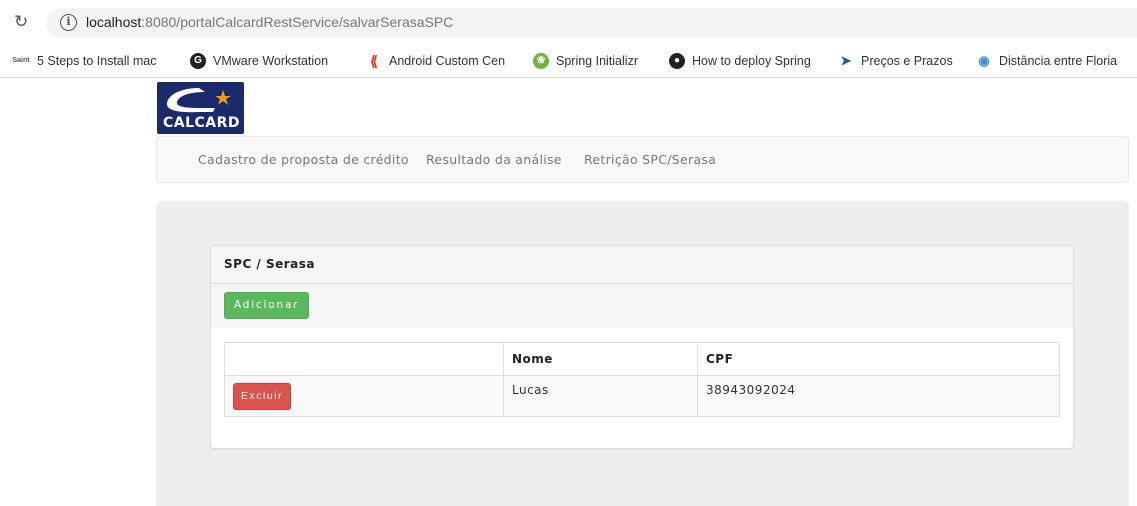 This screenshot has height=506, width=1137. Describe the element at coordinates (198, 61) in the screenshot. I see `google-favicon-icon: G` at that location.